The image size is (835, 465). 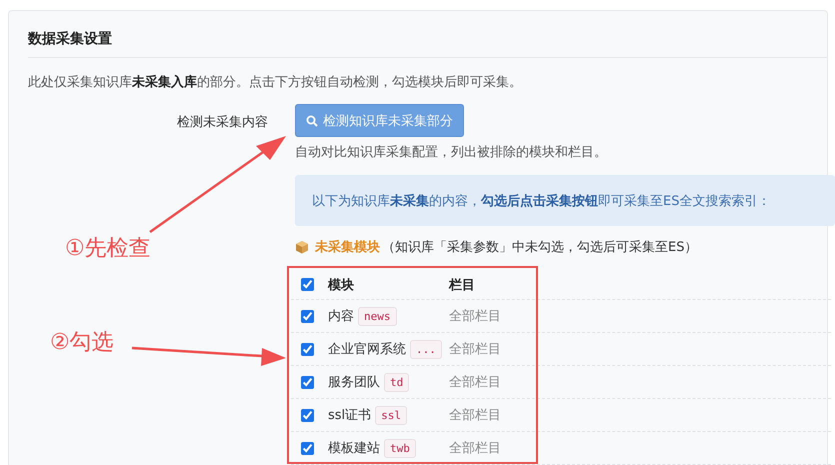 I want to click on module-name: 内容, so click(x=341, y=316).